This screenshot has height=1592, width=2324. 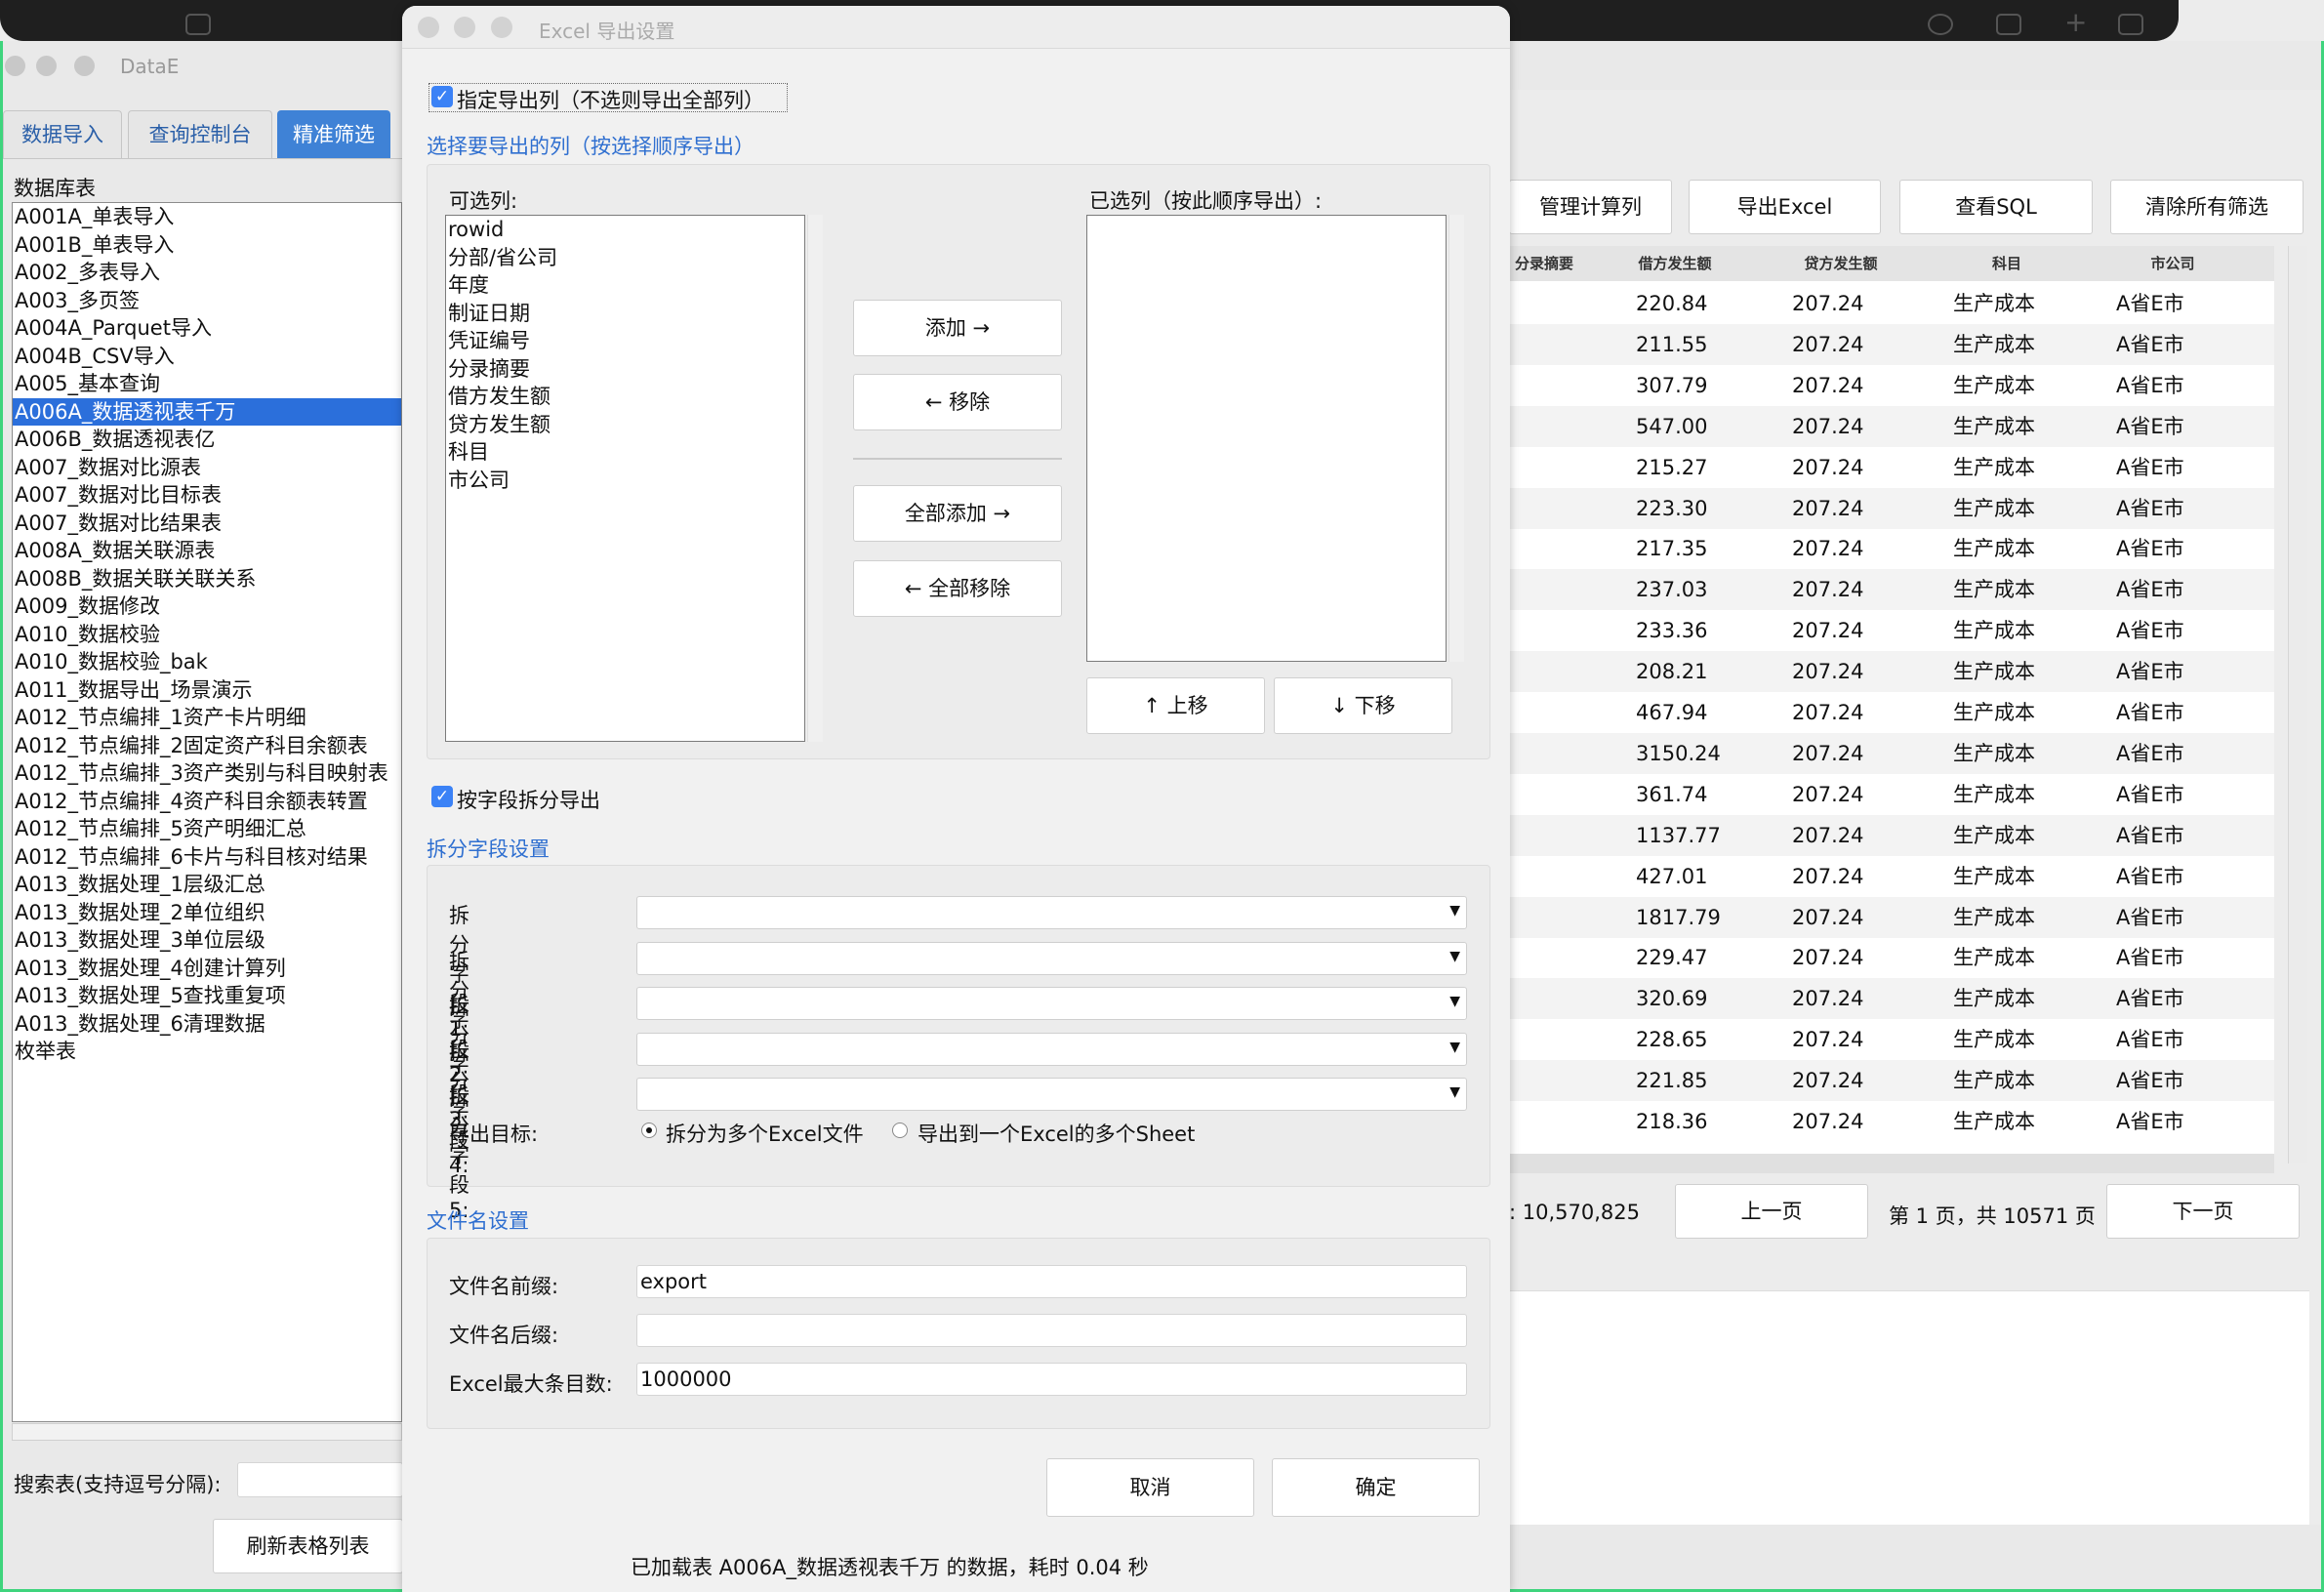 I want to click on table-list-item: A013_数据处理_4创建计算列, so click(x=207, y=969).